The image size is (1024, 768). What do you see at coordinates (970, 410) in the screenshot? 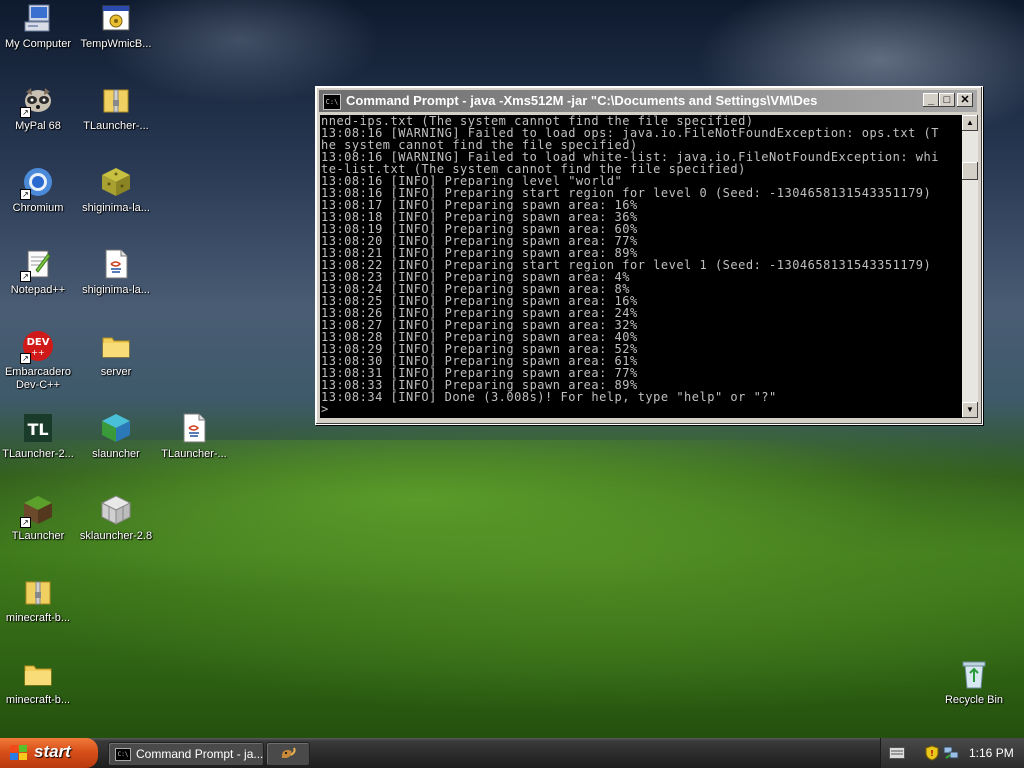
I see `scroll-down-arrow-icon: ▼` at bounding box center [970, 410].